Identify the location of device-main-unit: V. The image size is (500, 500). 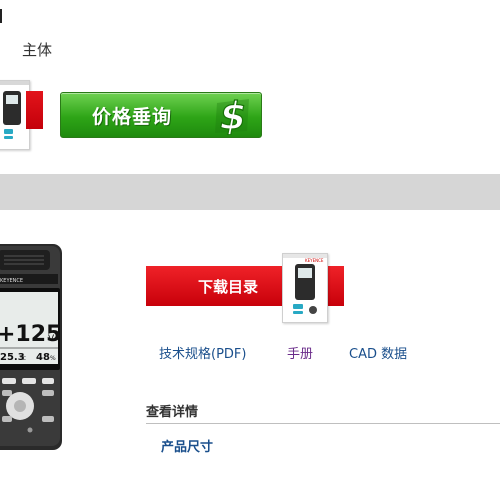
(51, 339).